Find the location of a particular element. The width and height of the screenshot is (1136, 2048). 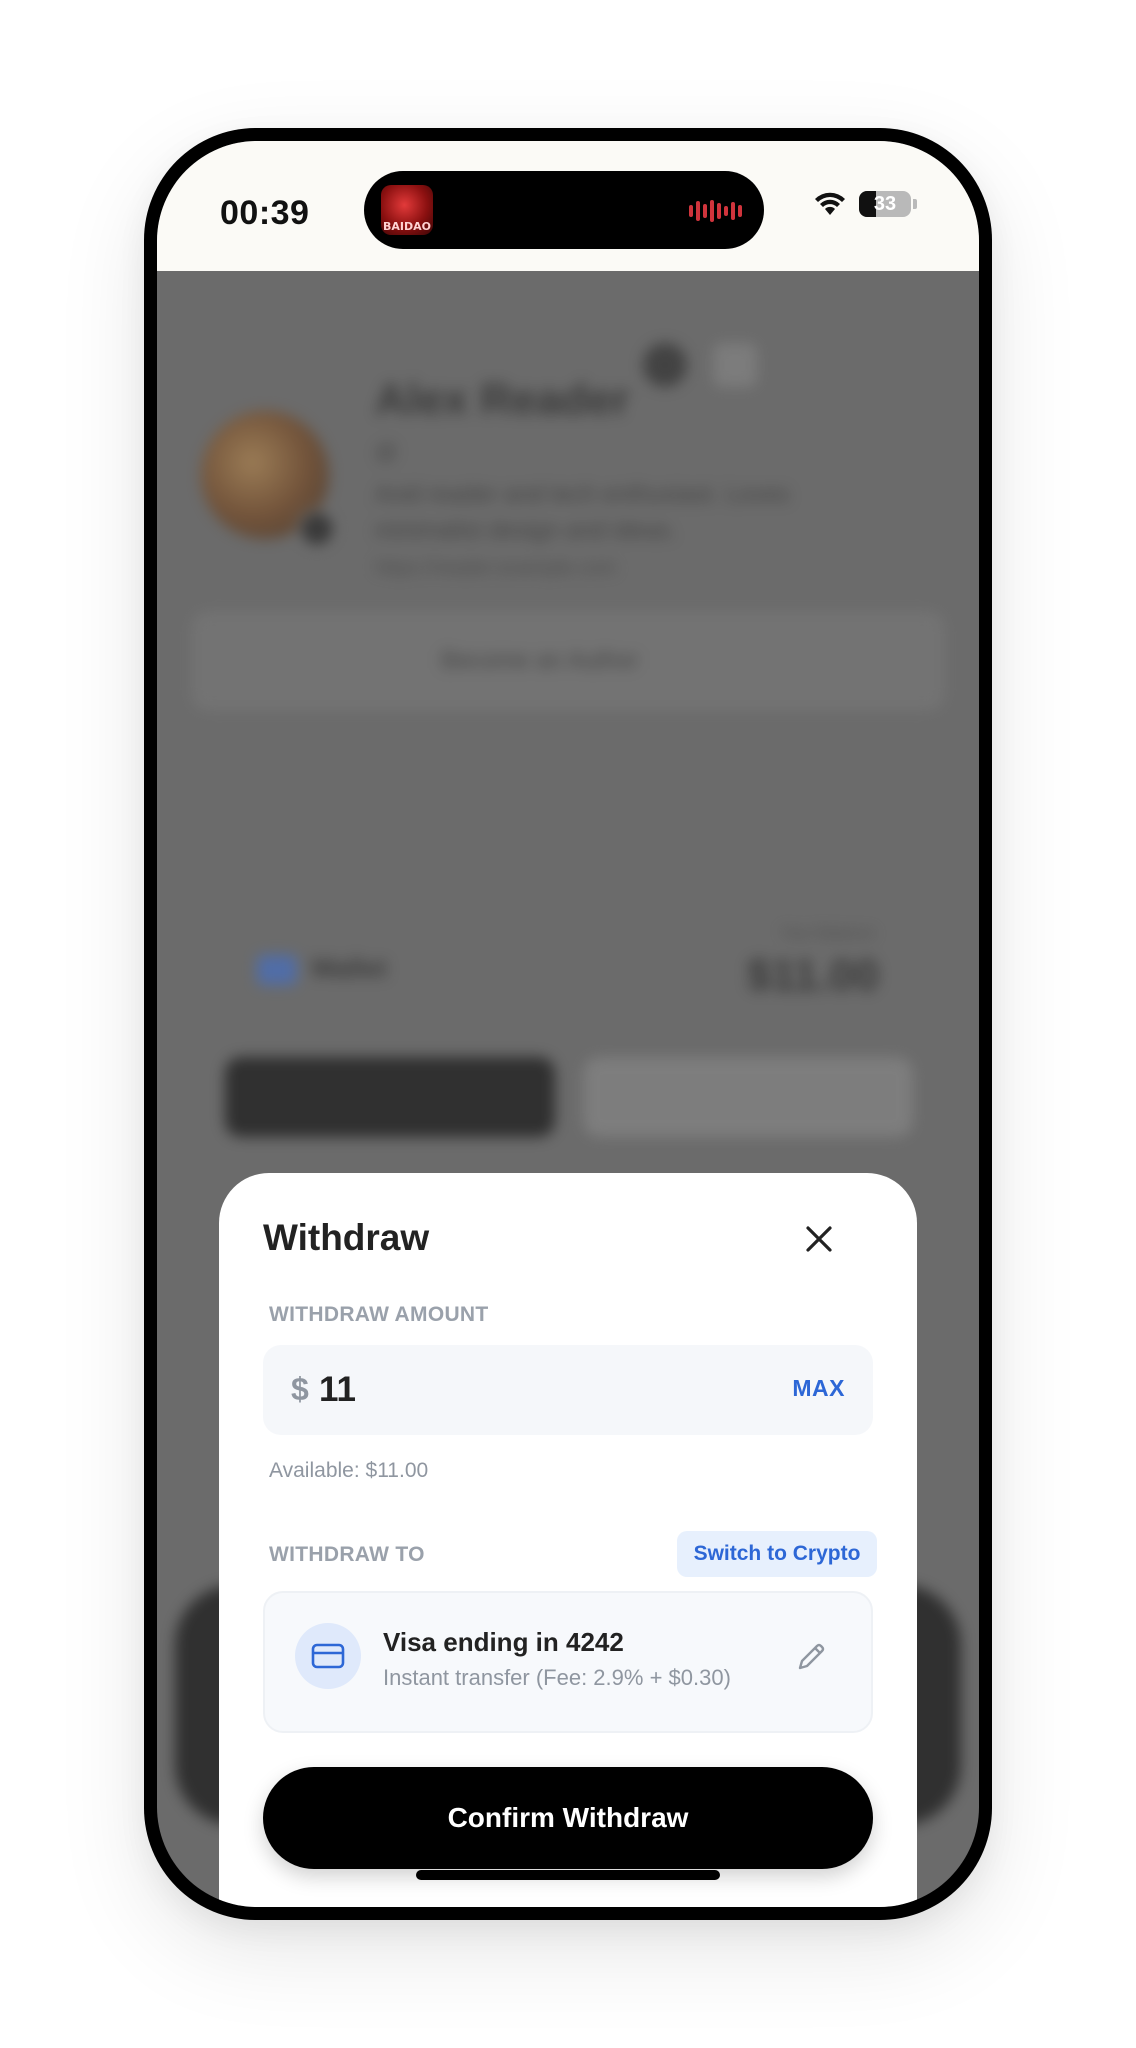

max-button: MAX is located at coordinates (818, 1388).